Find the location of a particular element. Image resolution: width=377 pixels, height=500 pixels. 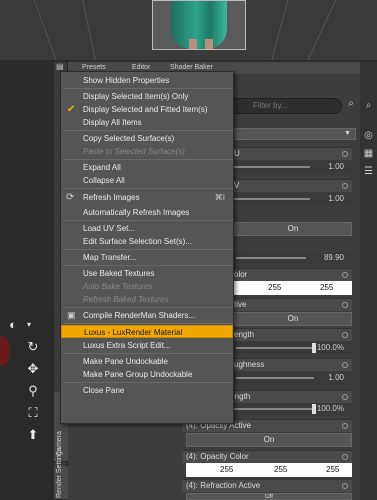

color-field: 255 255 is located at coordinates (293, 288).